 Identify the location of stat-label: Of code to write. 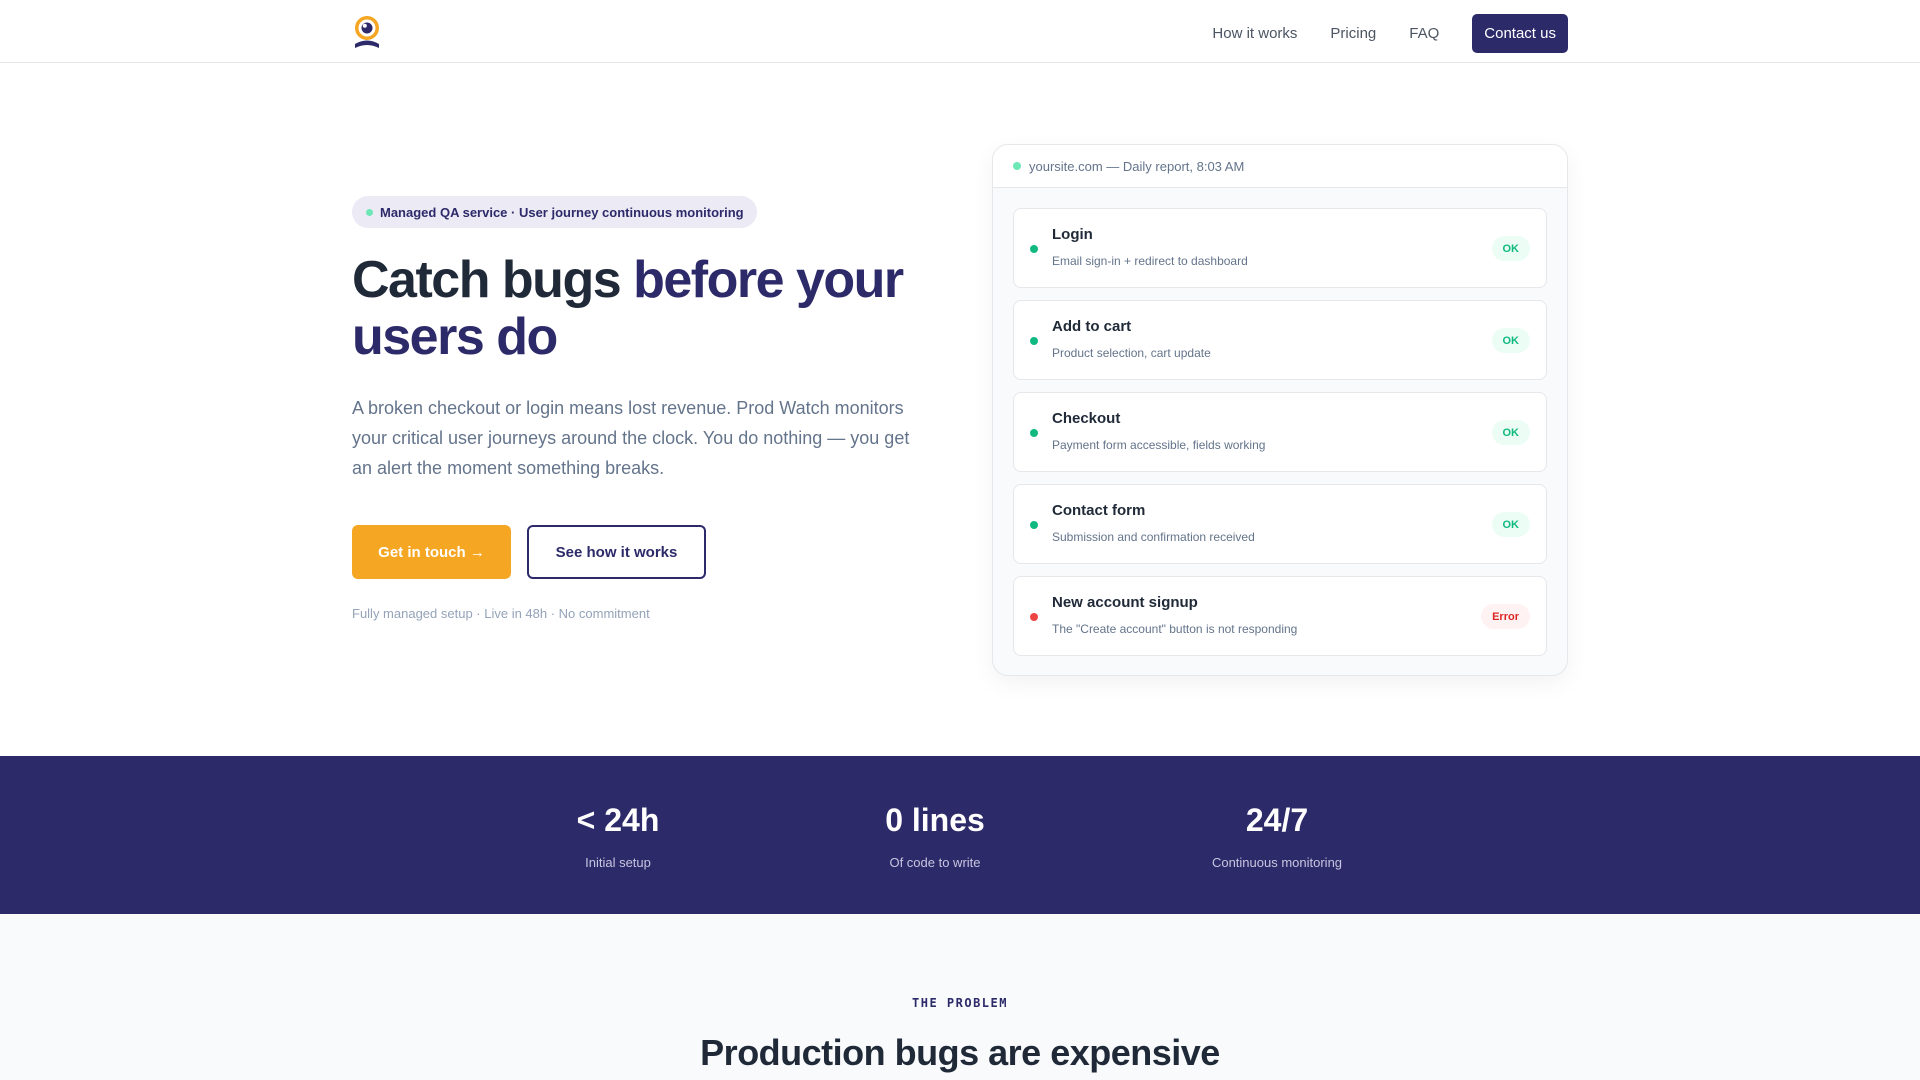
(935, 862).